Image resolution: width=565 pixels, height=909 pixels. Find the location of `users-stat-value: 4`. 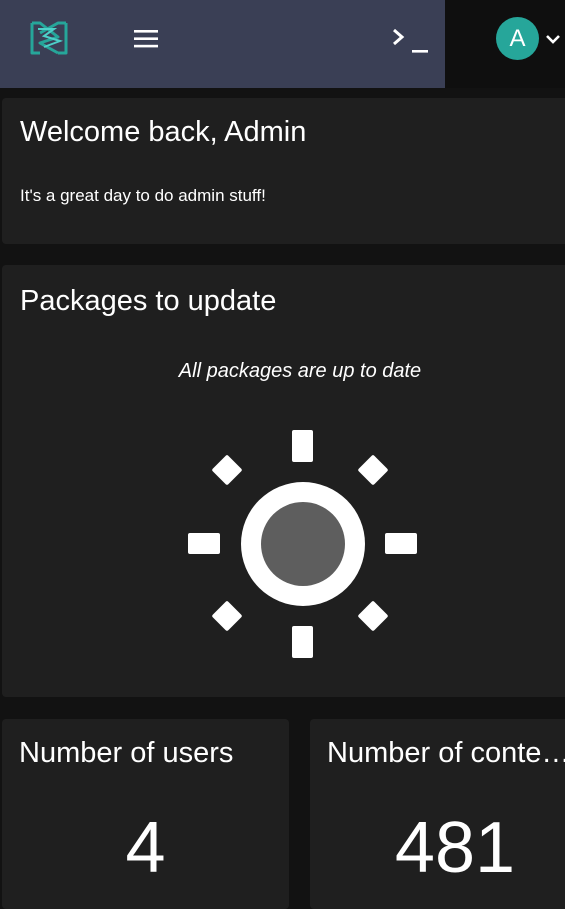

users-stat-value: 4 is located at coordinates (145, 848).